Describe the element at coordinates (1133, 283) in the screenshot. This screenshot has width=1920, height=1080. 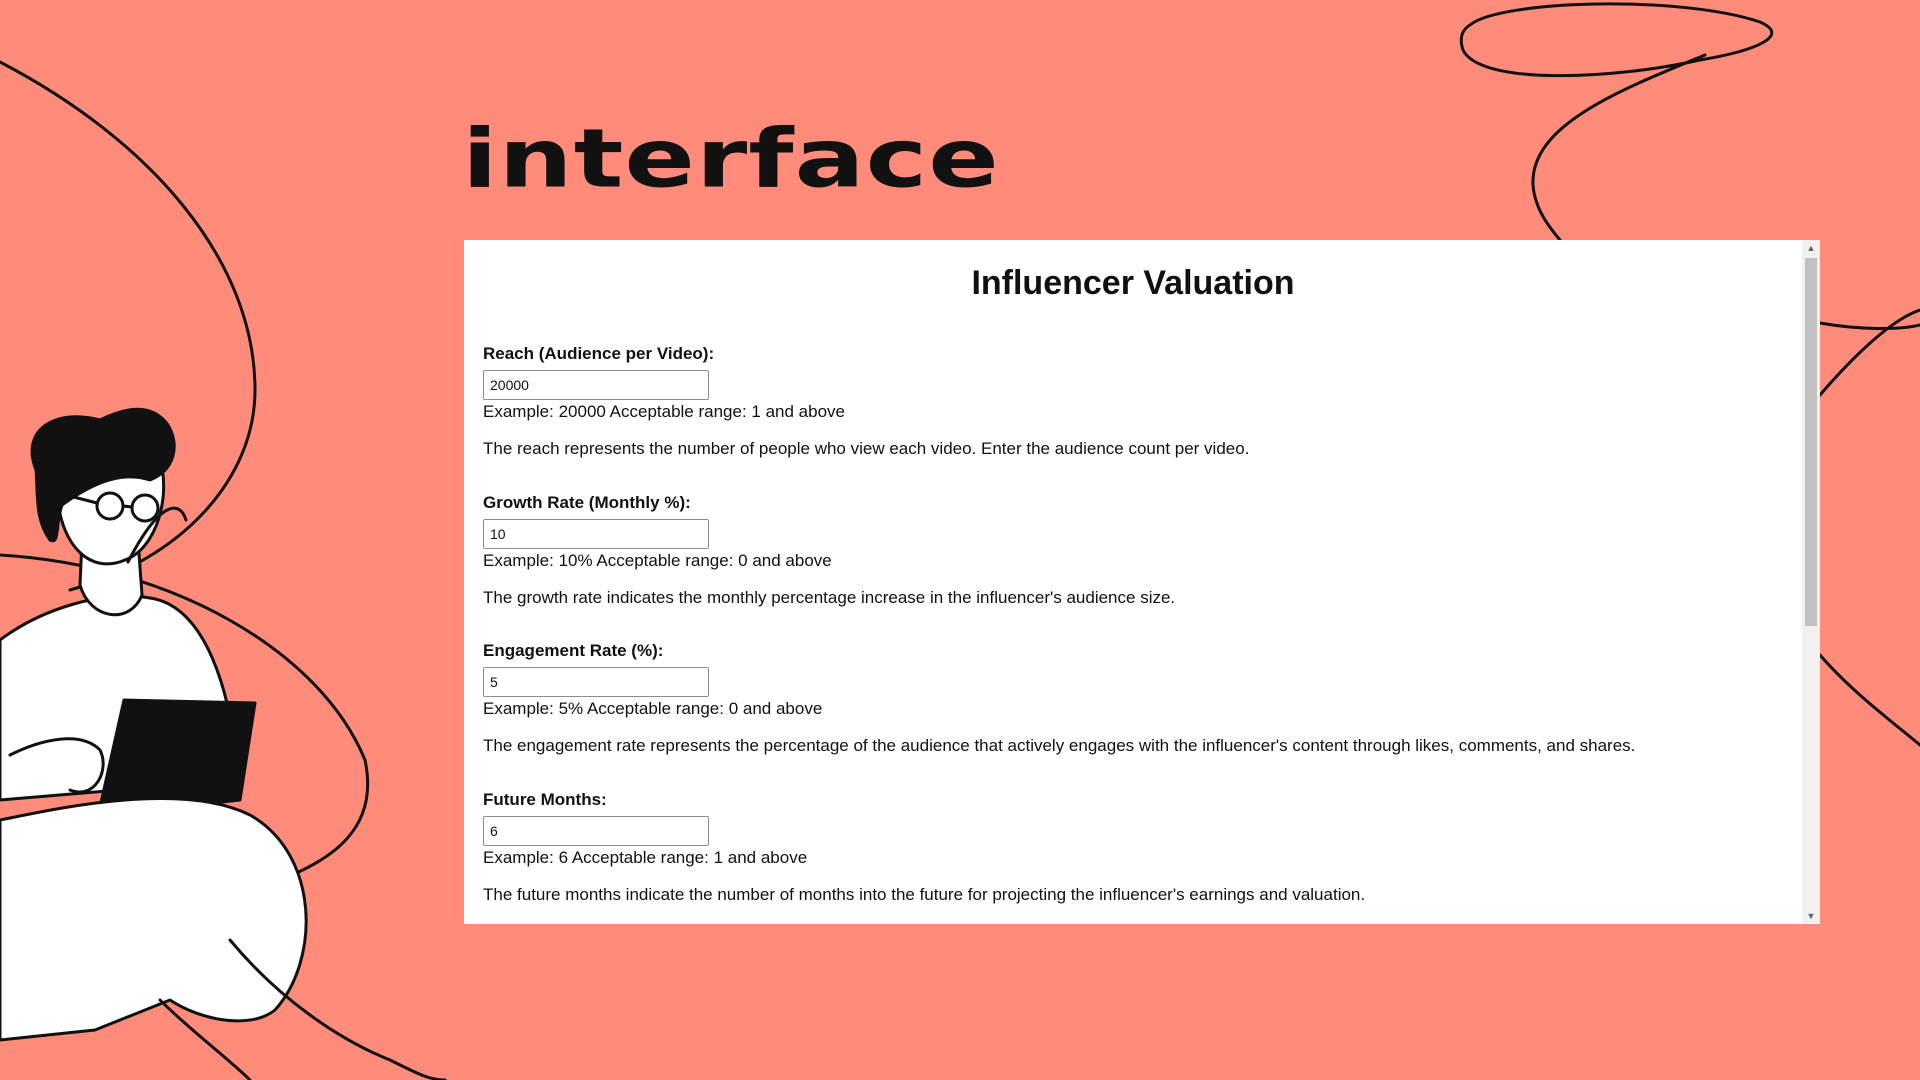
I see `app-title: Influencer Valuation` at that location.